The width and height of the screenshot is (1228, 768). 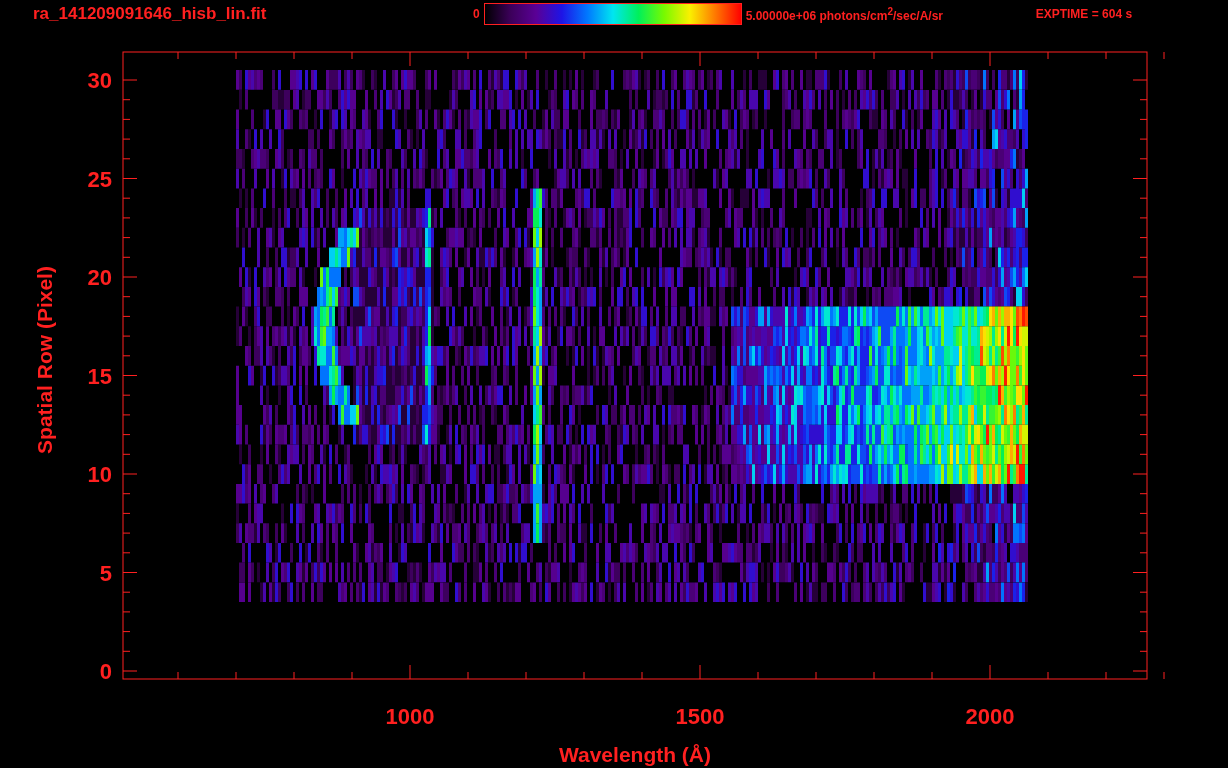 I want to click on y-tick-label: 5, so click(x=105, y=573).